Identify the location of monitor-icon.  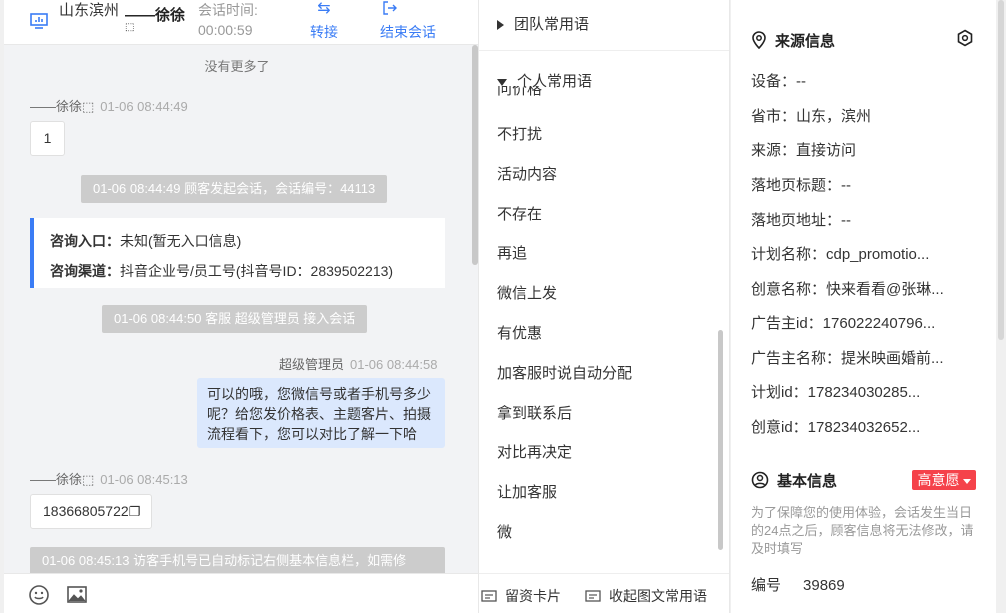
(39, 21).